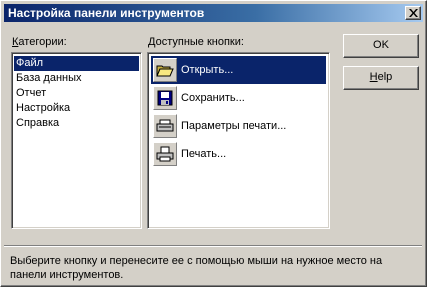 Image resolution: width=427 pixels, height=287 pixels. Describe the element at coordinates (213, 246) in the screenshot. I see `separator` at that location.